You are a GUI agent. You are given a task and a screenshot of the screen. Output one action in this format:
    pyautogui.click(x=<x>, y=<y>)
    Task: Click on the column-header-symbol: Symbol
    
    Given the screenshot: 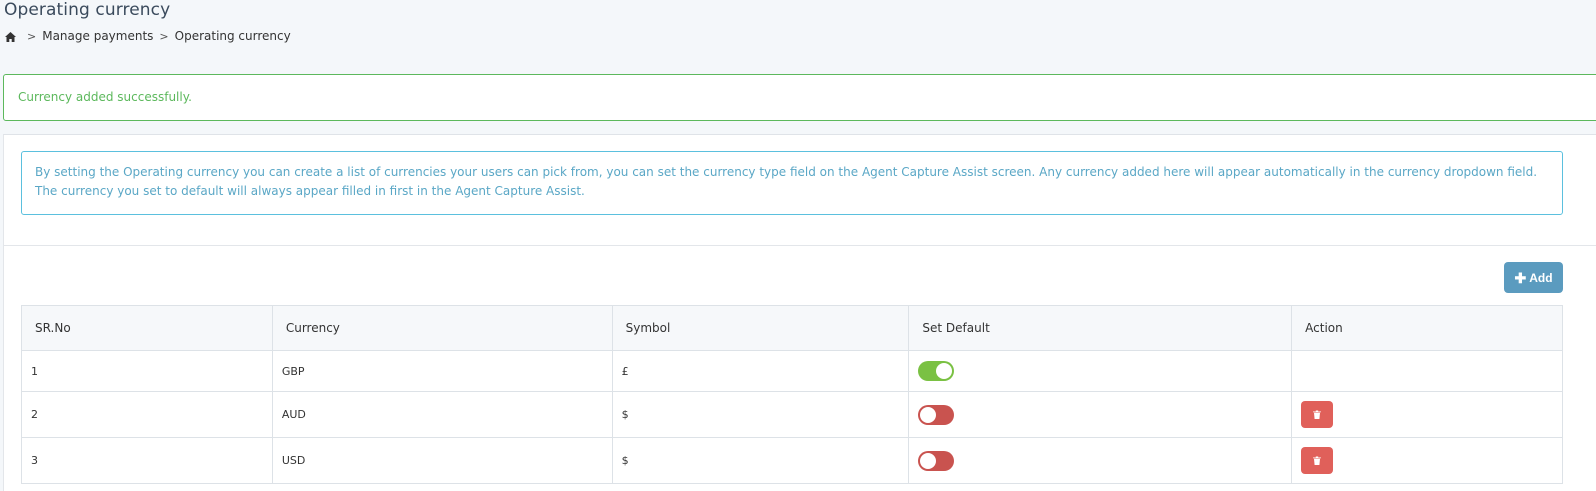 What is the action you would take?
    pyautogui.click(x=760, y=328)
    